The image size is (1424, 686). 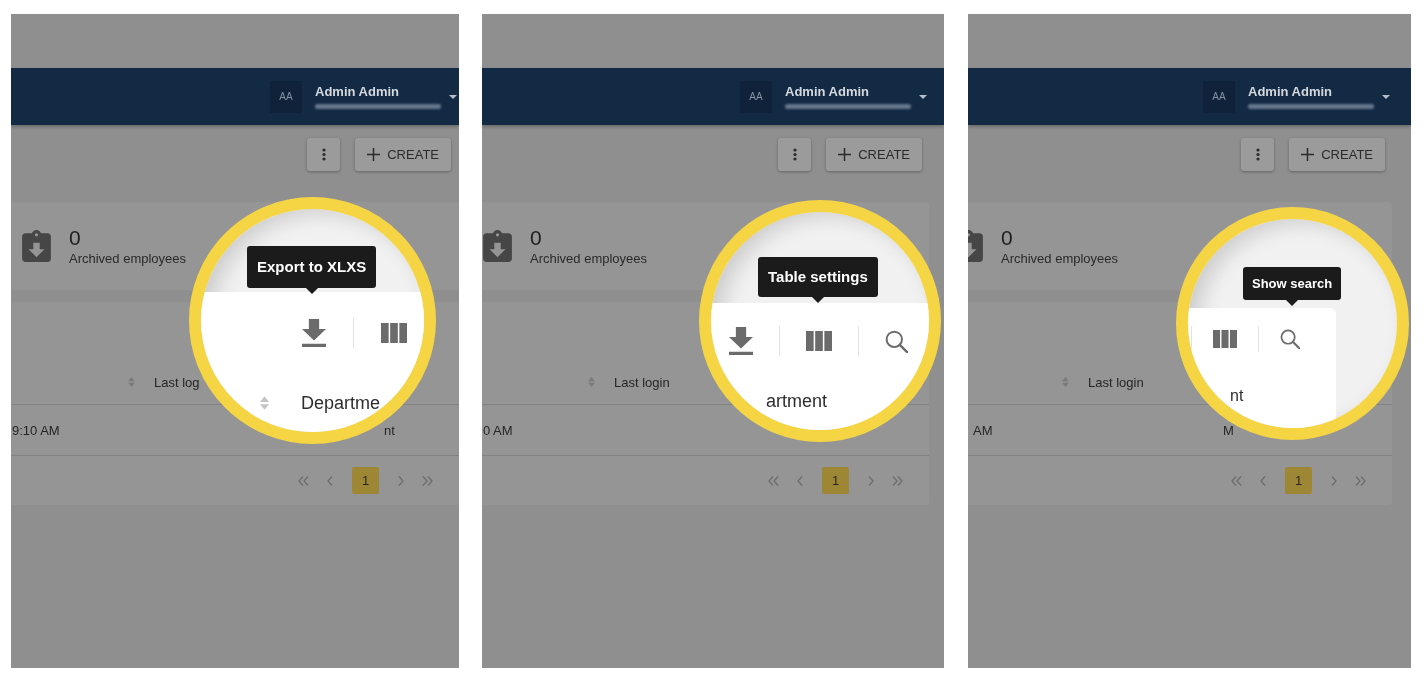 What do you see at coordinates (797, 401) in the screenshot?
I see `column-header: artment` at bounding box center [797, 401].